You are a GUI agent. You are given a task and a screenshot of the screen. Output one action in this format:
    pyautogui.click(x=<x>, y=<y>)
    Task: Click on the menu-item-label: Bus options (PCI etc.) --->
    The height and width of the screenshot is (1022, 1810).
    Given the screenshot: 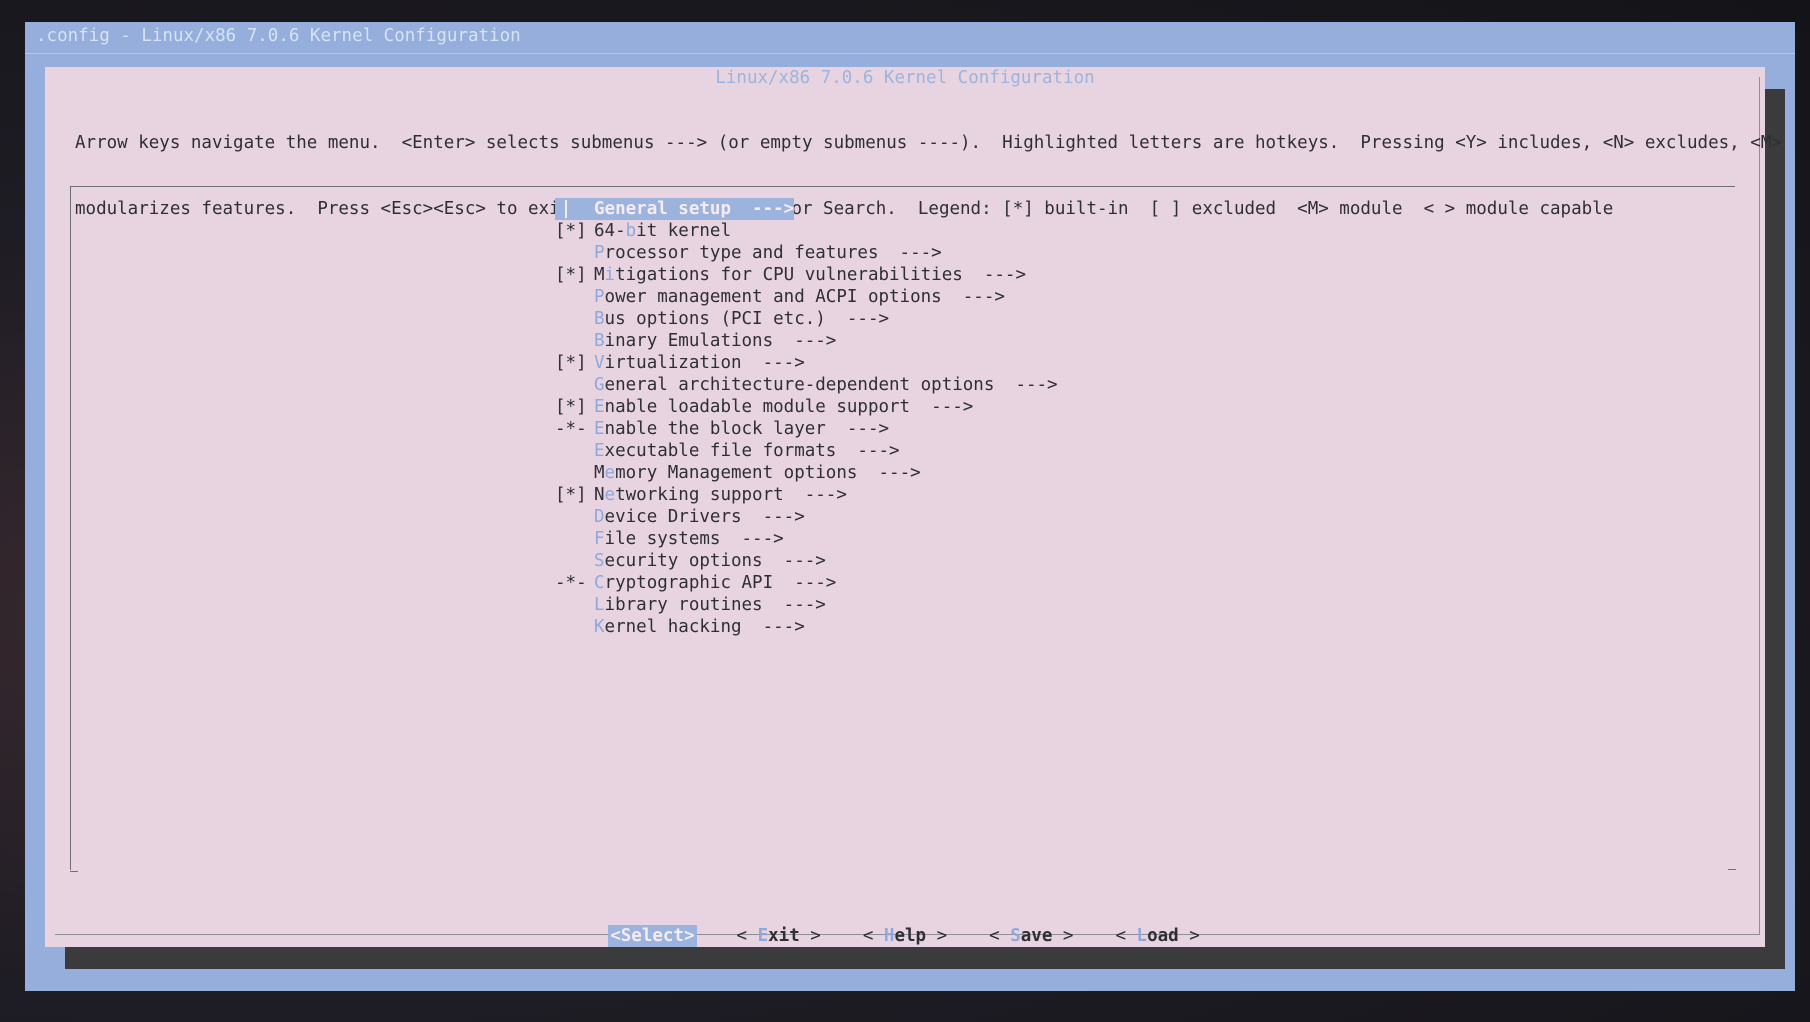 What is the action you would take?
    pyautogui.click(x=742, y=319)
    